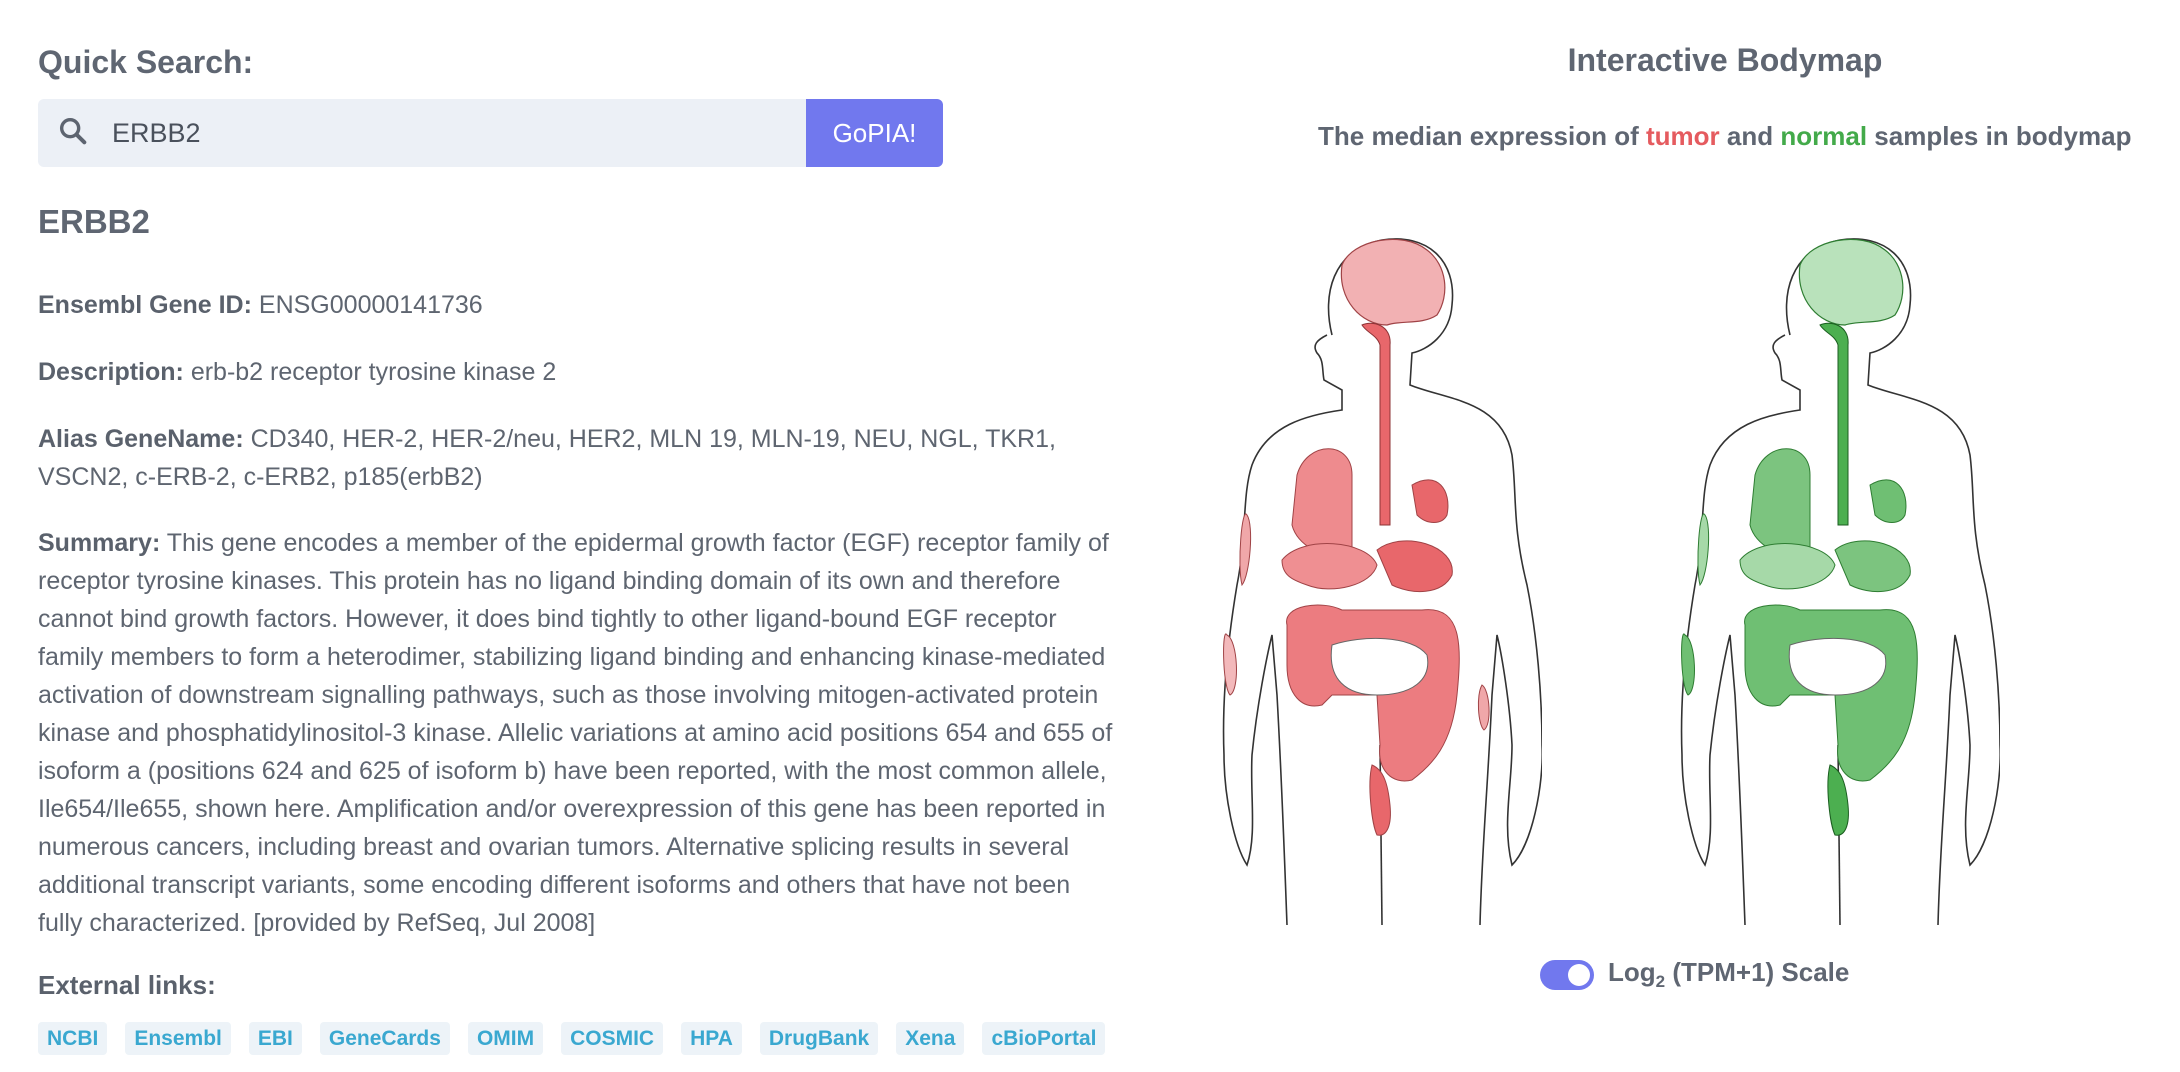  I want to click on link-cosmic: COSMIC, so click(612, 1038).